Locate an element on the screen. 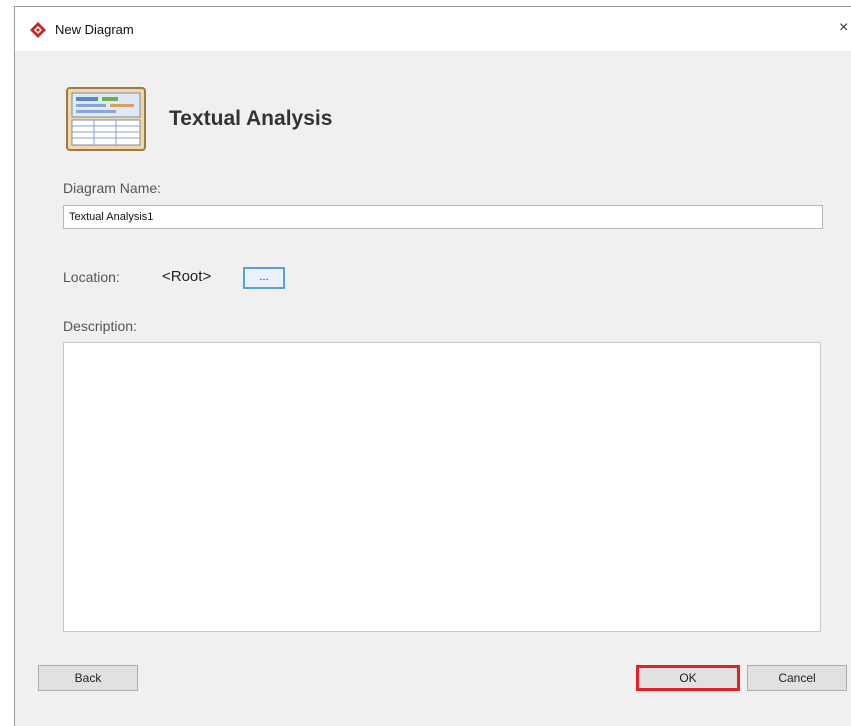  window-title: New Diagram is located at coordinates (94, 29).